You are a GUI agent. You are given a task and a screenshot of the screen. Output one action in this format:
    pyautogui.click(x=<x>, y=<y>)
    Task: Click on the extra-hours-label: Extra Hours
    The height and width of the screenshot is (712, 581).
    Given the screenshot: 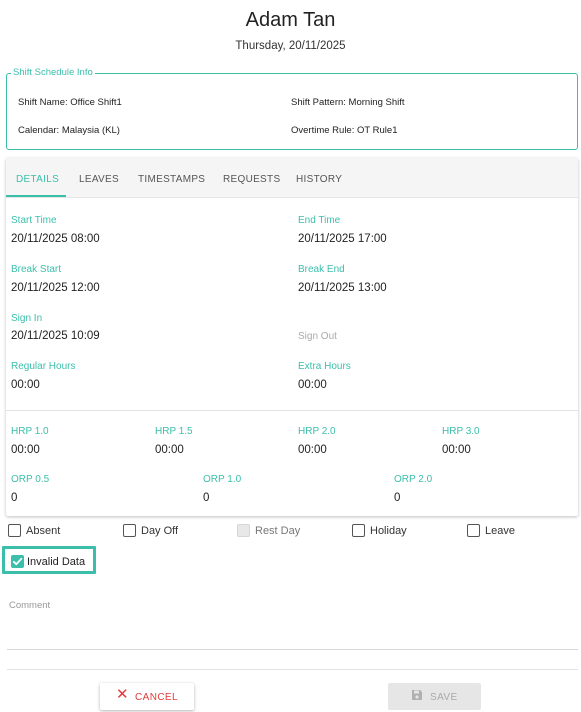 What is the action you would take?
    pyautogui.click(x=324, y=366)
    